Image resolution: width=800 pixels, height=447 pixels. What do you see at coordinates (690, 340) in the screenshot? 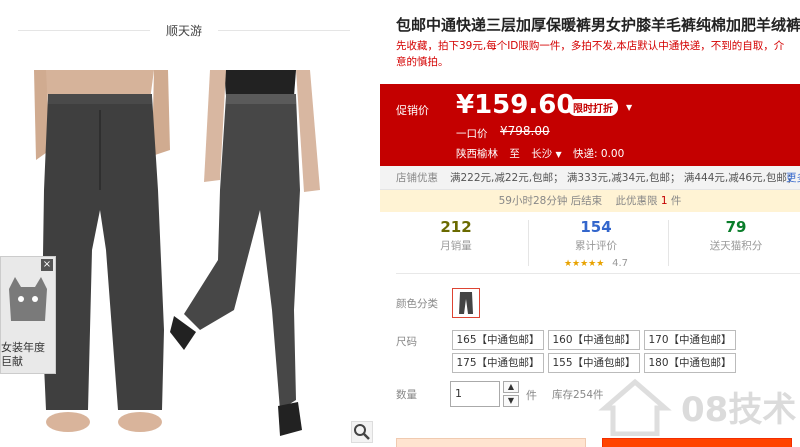
I see `size-option-170: 170【中通包邮】` at bounding box center [690, 340].